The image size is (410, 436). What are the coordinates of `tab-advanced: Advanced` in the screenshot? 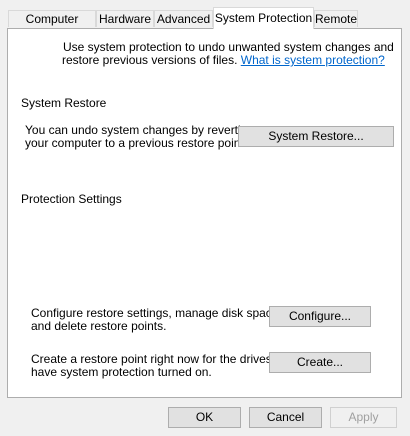 It's located at (183, 18).